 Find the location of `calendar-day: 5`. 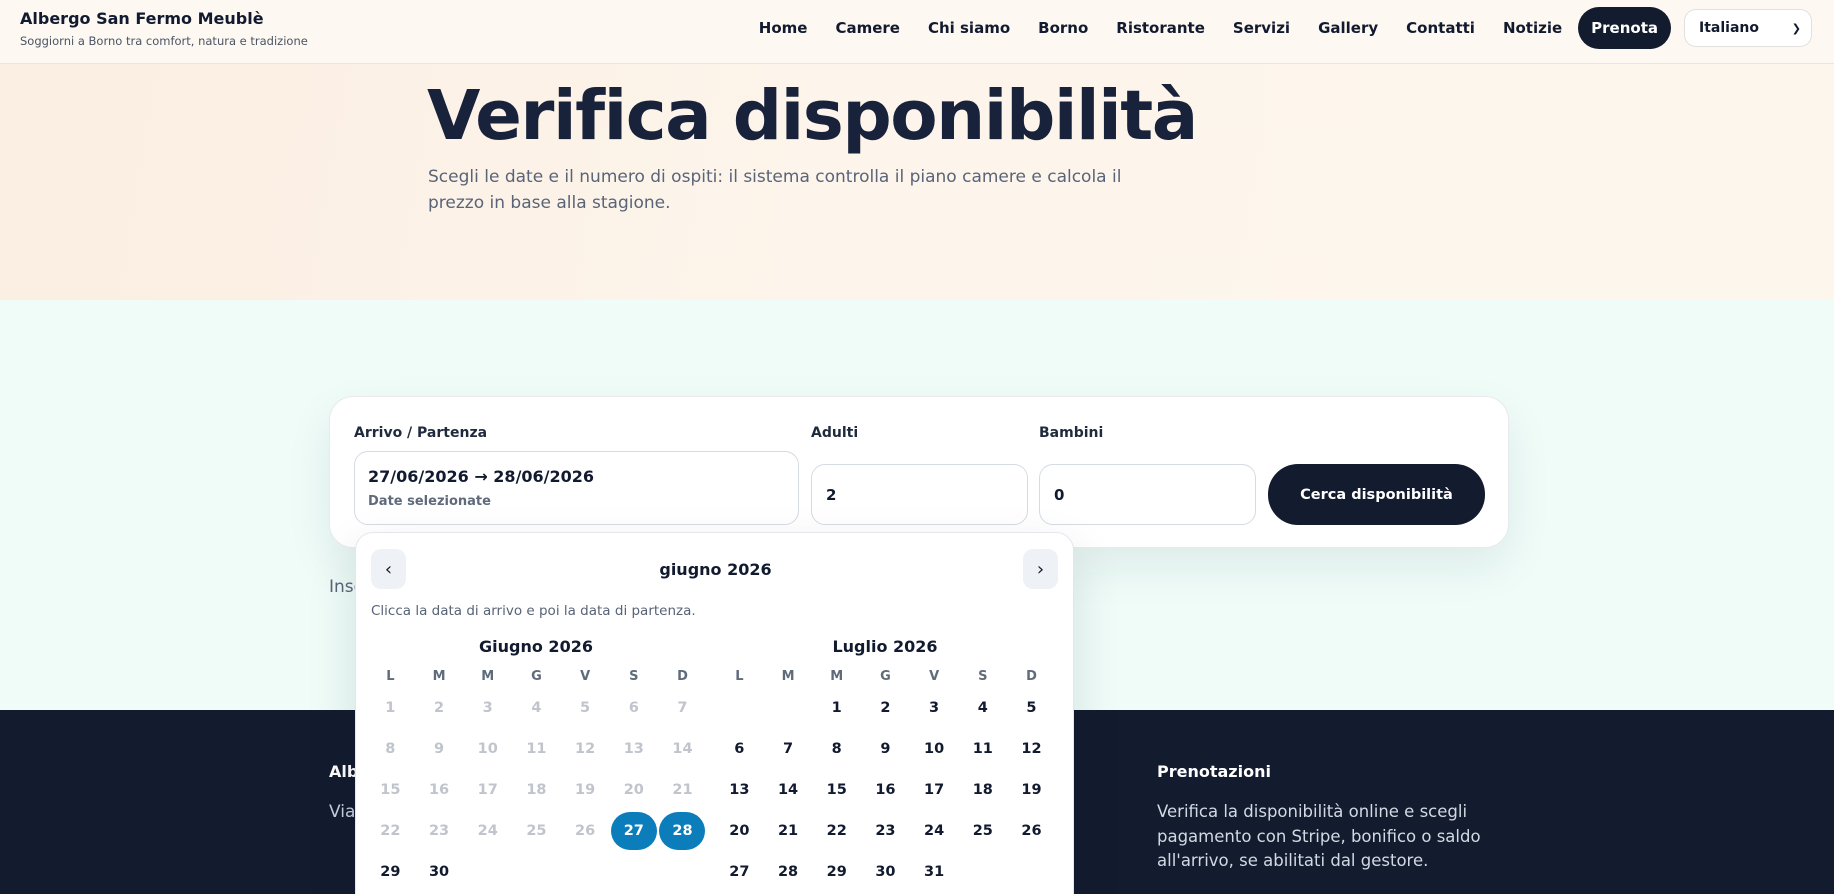

calendar-day: 5 is located at coordinates (1031, 707).